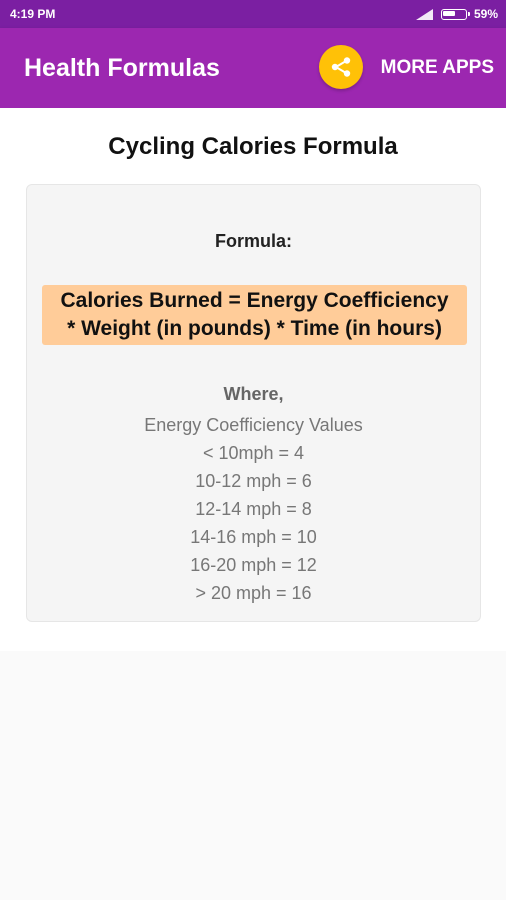  I want to click on value-item: 14-16 mph = 10, so click(253, 537).